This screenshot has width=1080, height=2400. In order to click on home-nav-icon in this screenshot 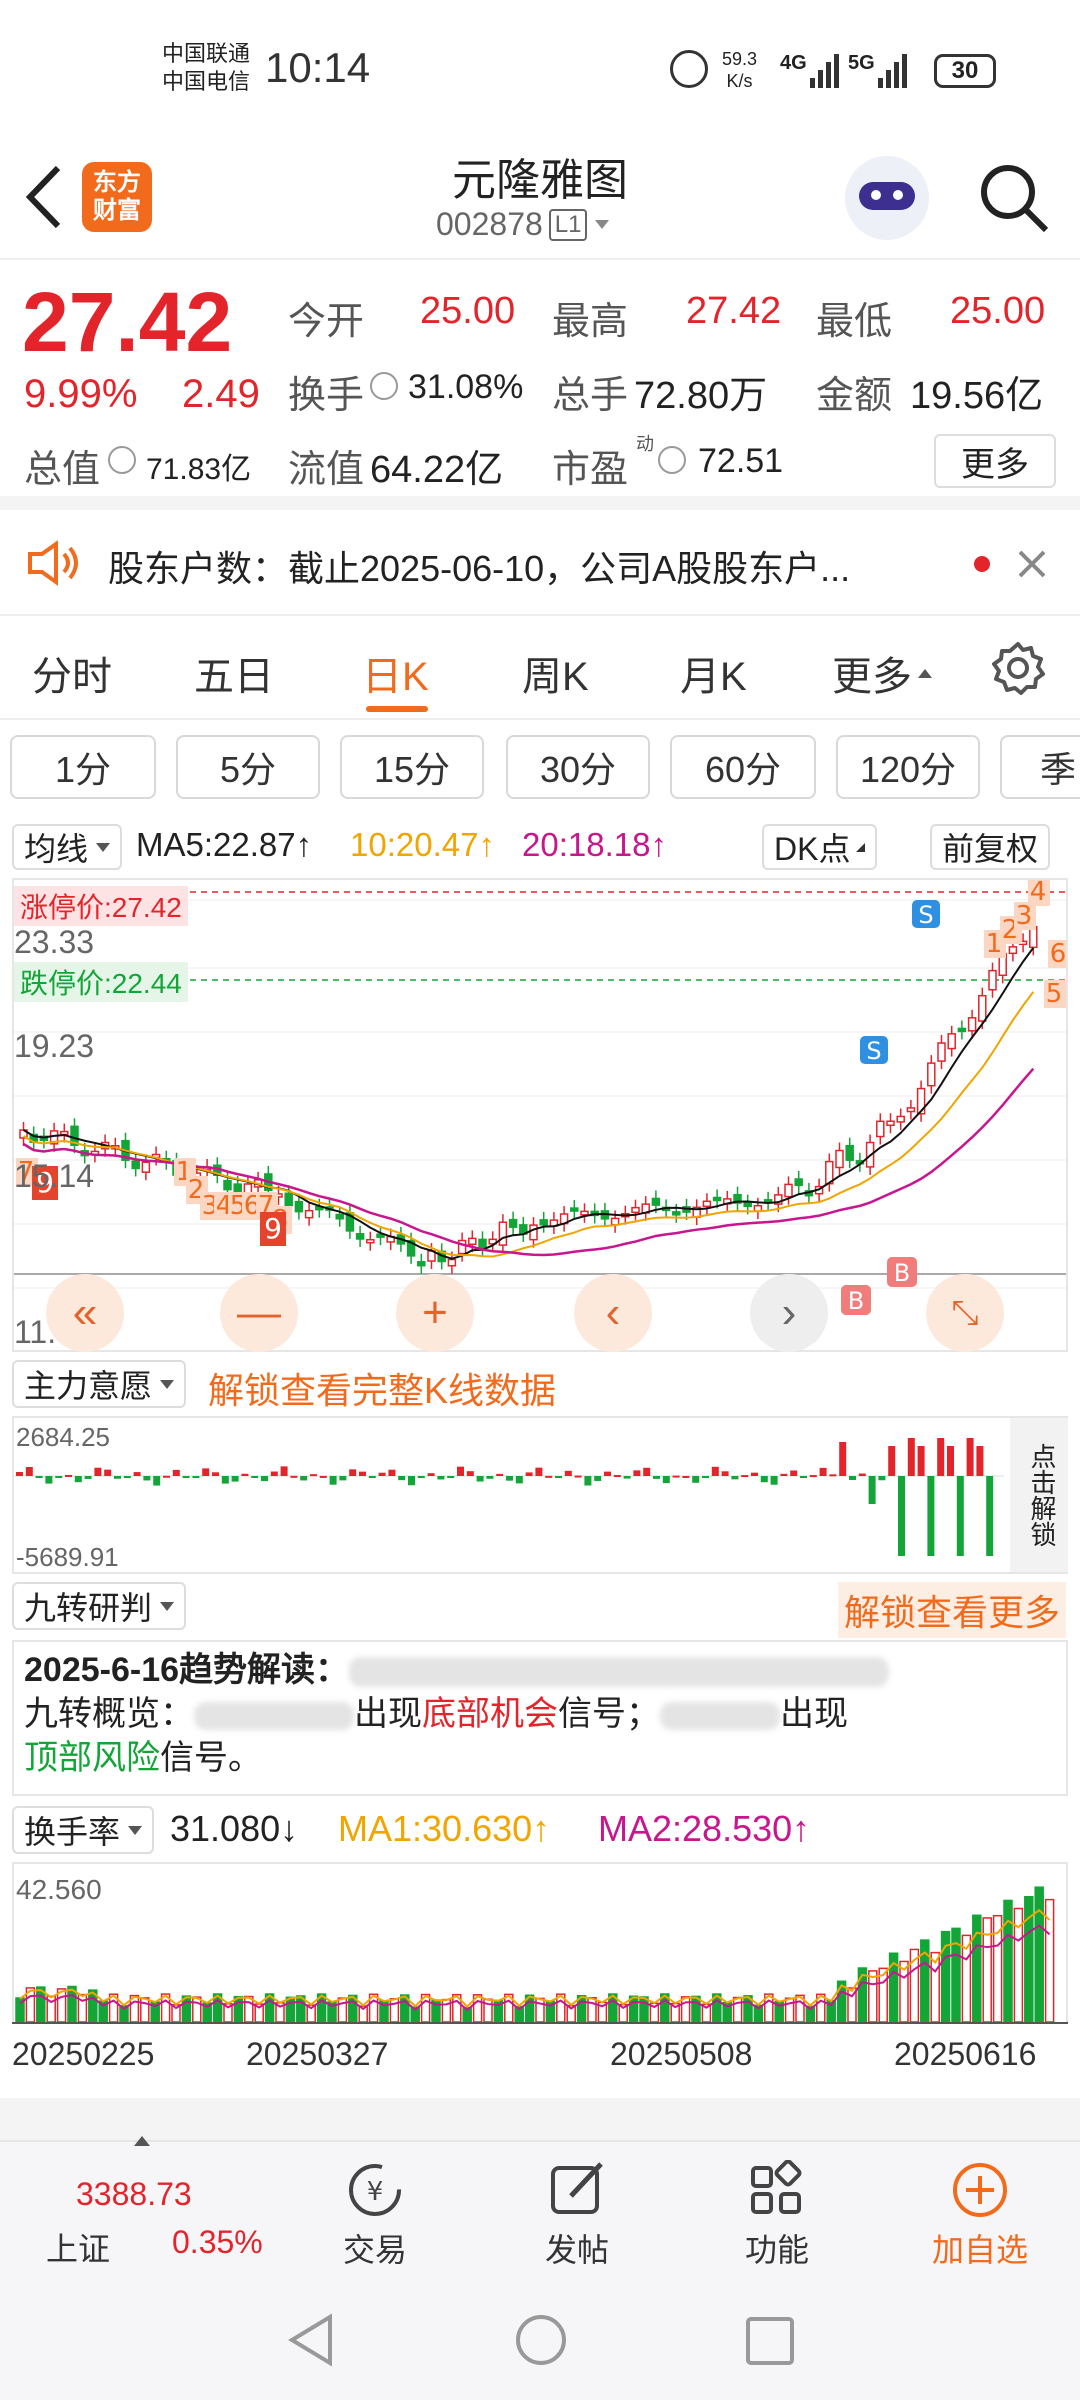, I will do `click(541, 2340)`.